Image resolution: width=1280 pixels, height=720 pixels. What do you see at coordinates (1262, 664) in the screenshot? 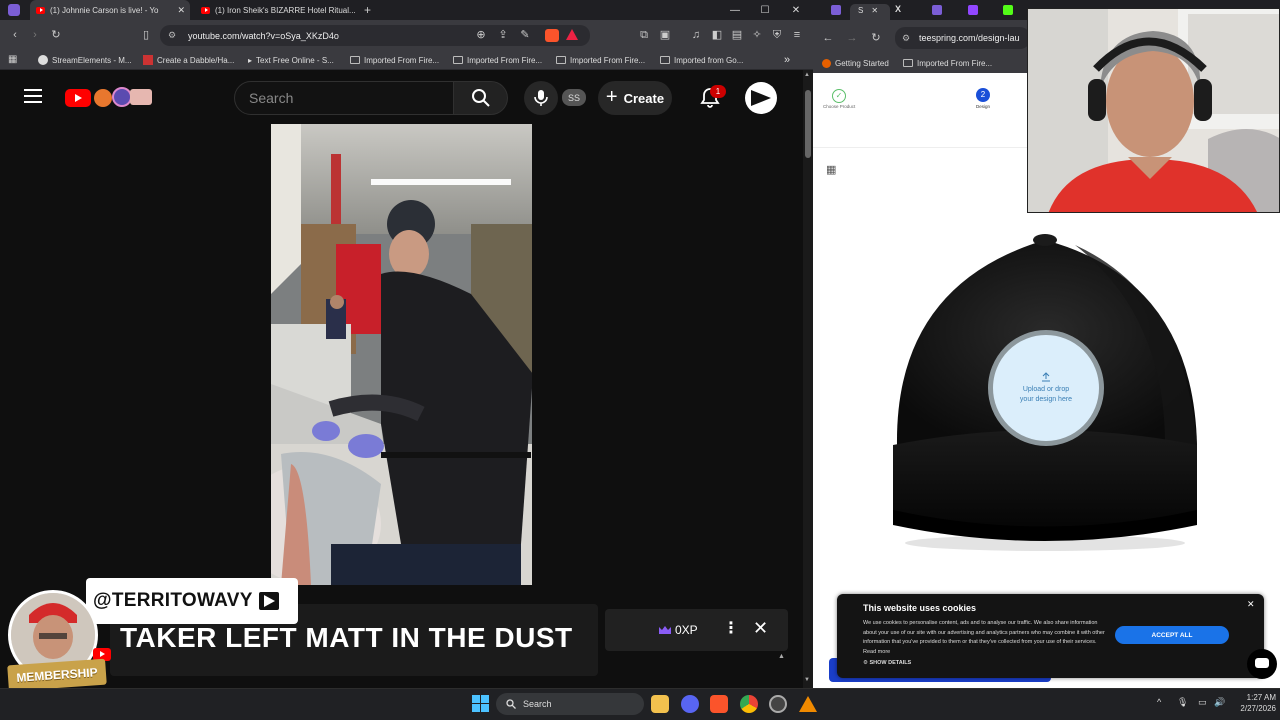
I see `support-chat-button` at bounding box center [1262, 664].